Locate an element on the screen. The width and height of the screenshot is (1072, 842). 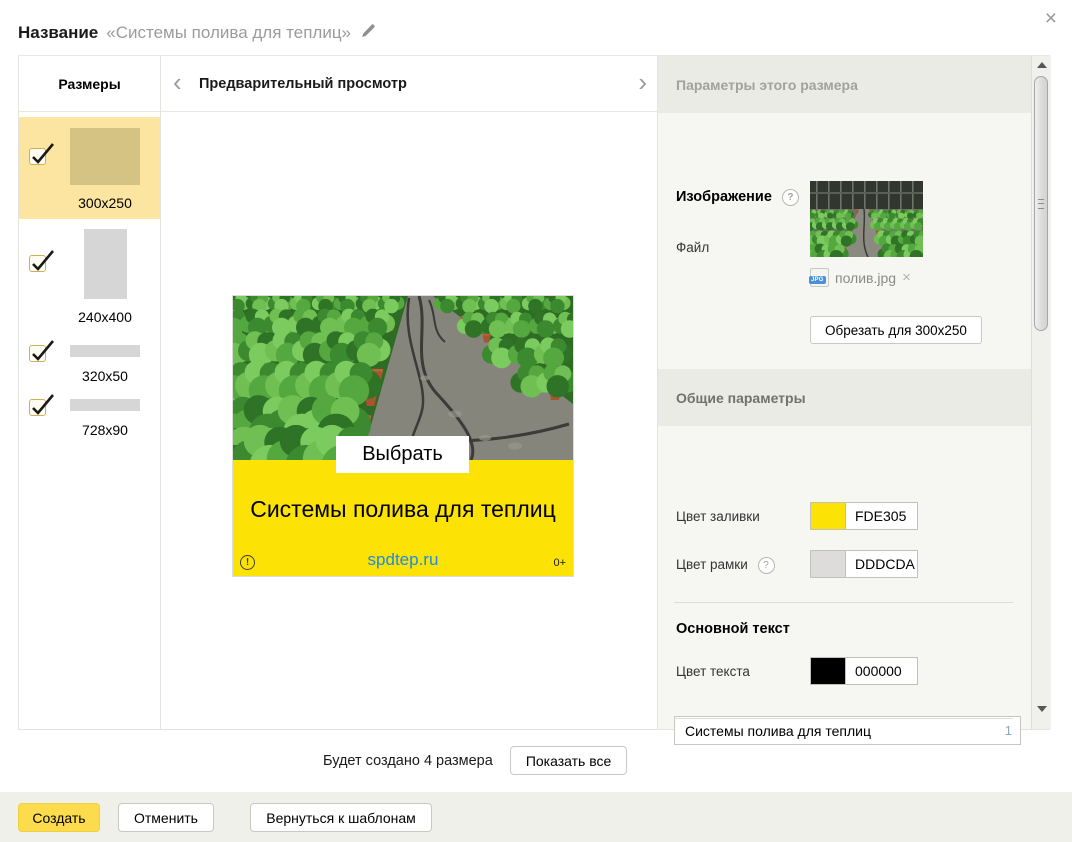
char-counter: 1 is located at coordinates (1008, 730).